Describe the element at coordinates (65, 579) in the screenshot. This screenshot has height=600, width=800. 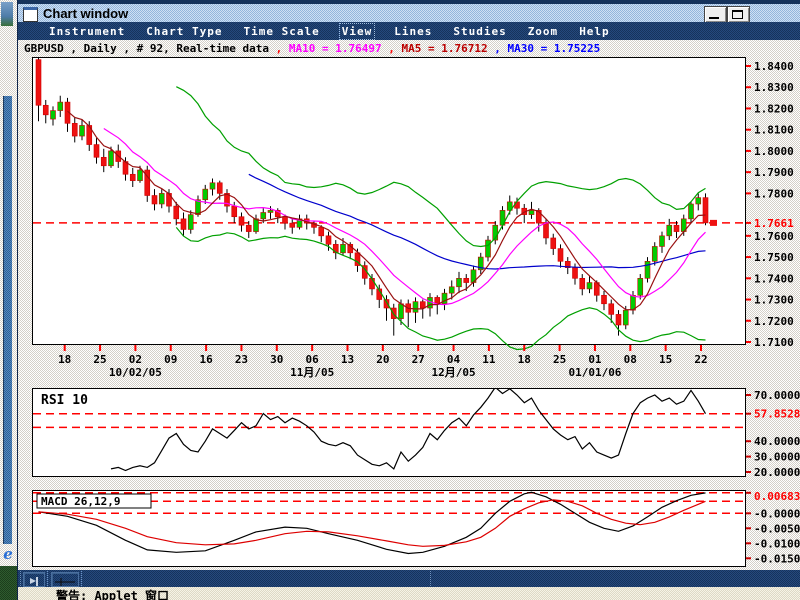
I see `trendline-tool-button` at that location.